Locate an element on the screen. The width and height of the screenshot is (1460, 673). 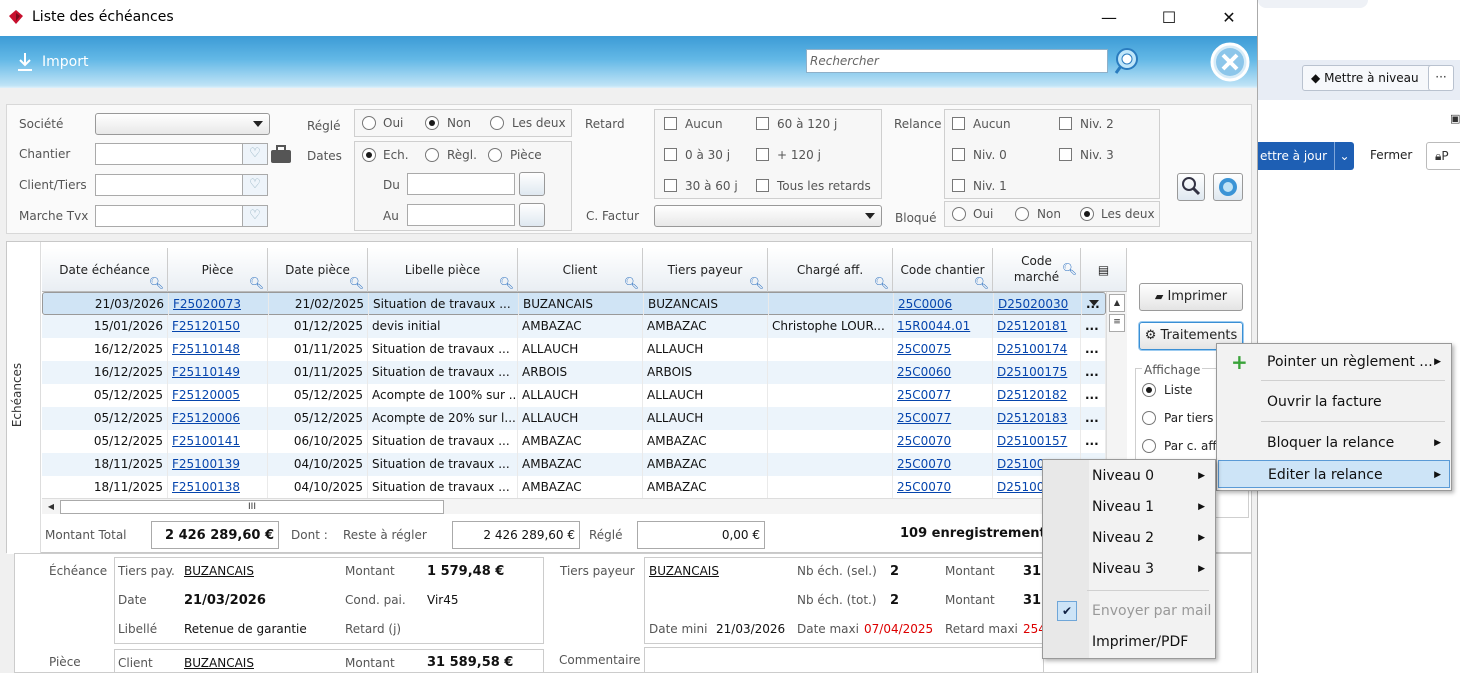
col-date-echeance: Date échéance 🔍︎ is located at coordinates (105, 270).